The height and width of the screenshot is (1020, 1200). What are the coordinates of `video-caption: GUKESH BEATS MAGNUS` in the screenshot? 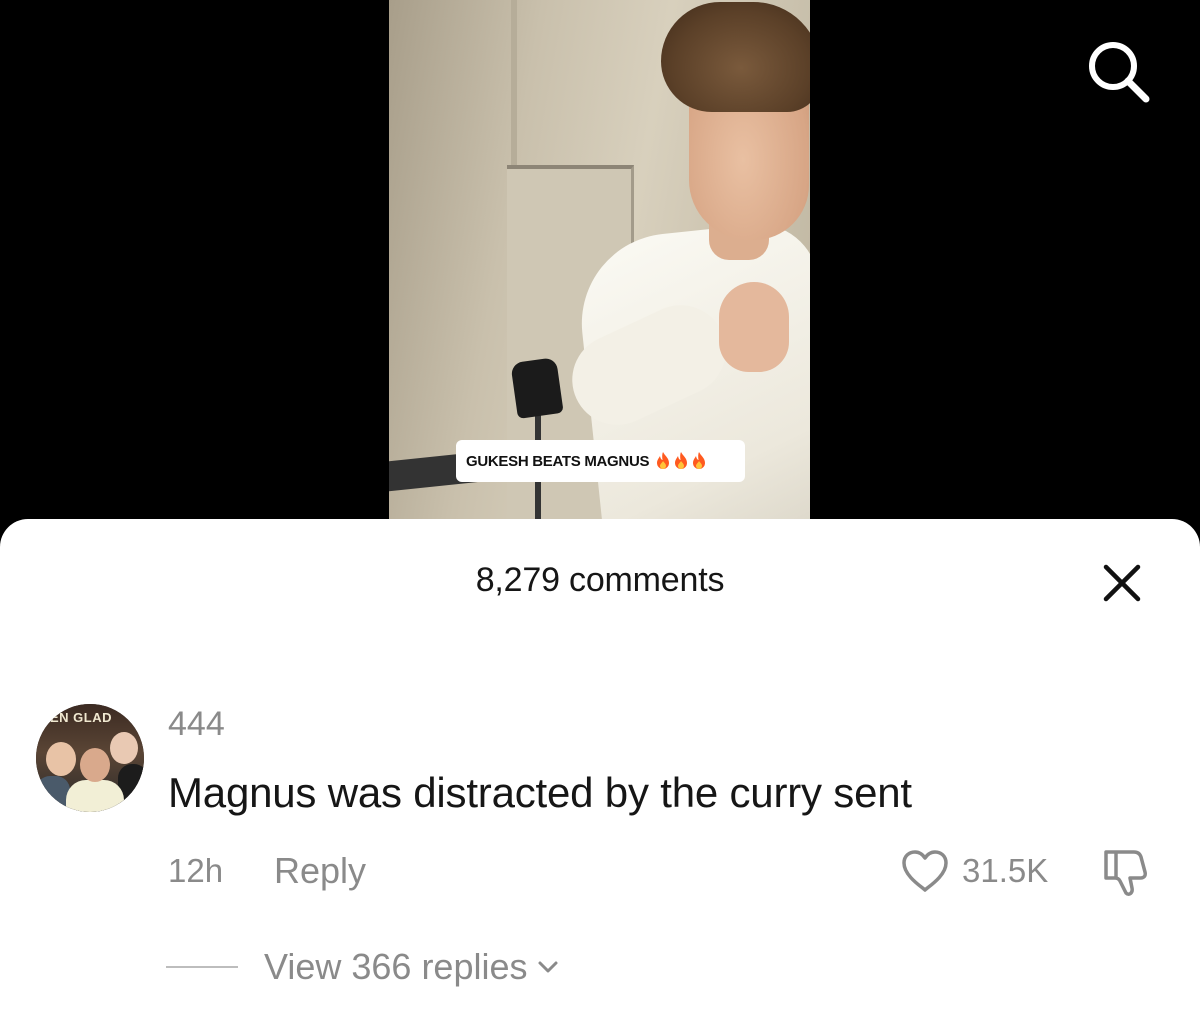 It's located at (600, 461).